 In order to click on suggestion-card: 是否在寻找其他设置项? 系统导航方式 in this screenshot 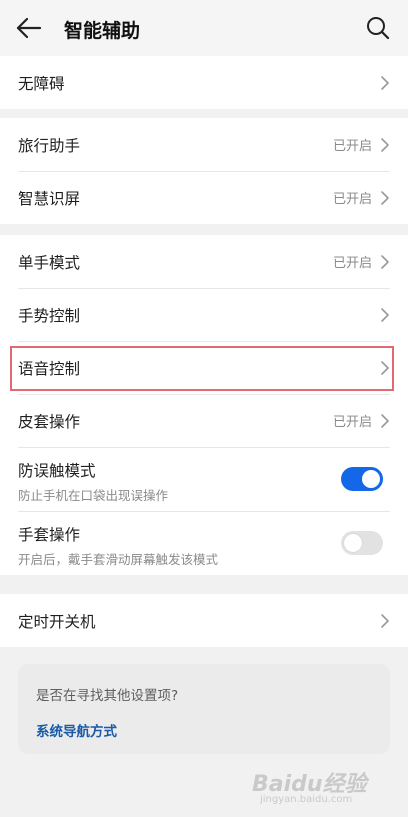, I will do `click(204, 709)`.